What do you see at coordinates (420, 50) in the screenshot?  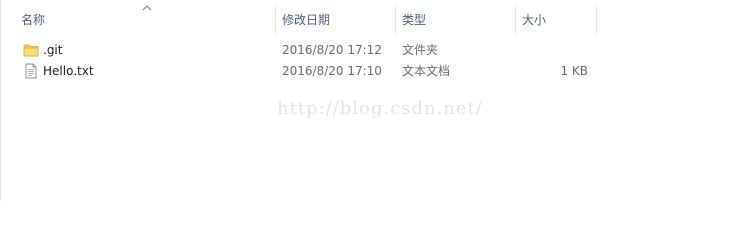 I see `file-type: 文件夹` at bounding box center [420, 50].